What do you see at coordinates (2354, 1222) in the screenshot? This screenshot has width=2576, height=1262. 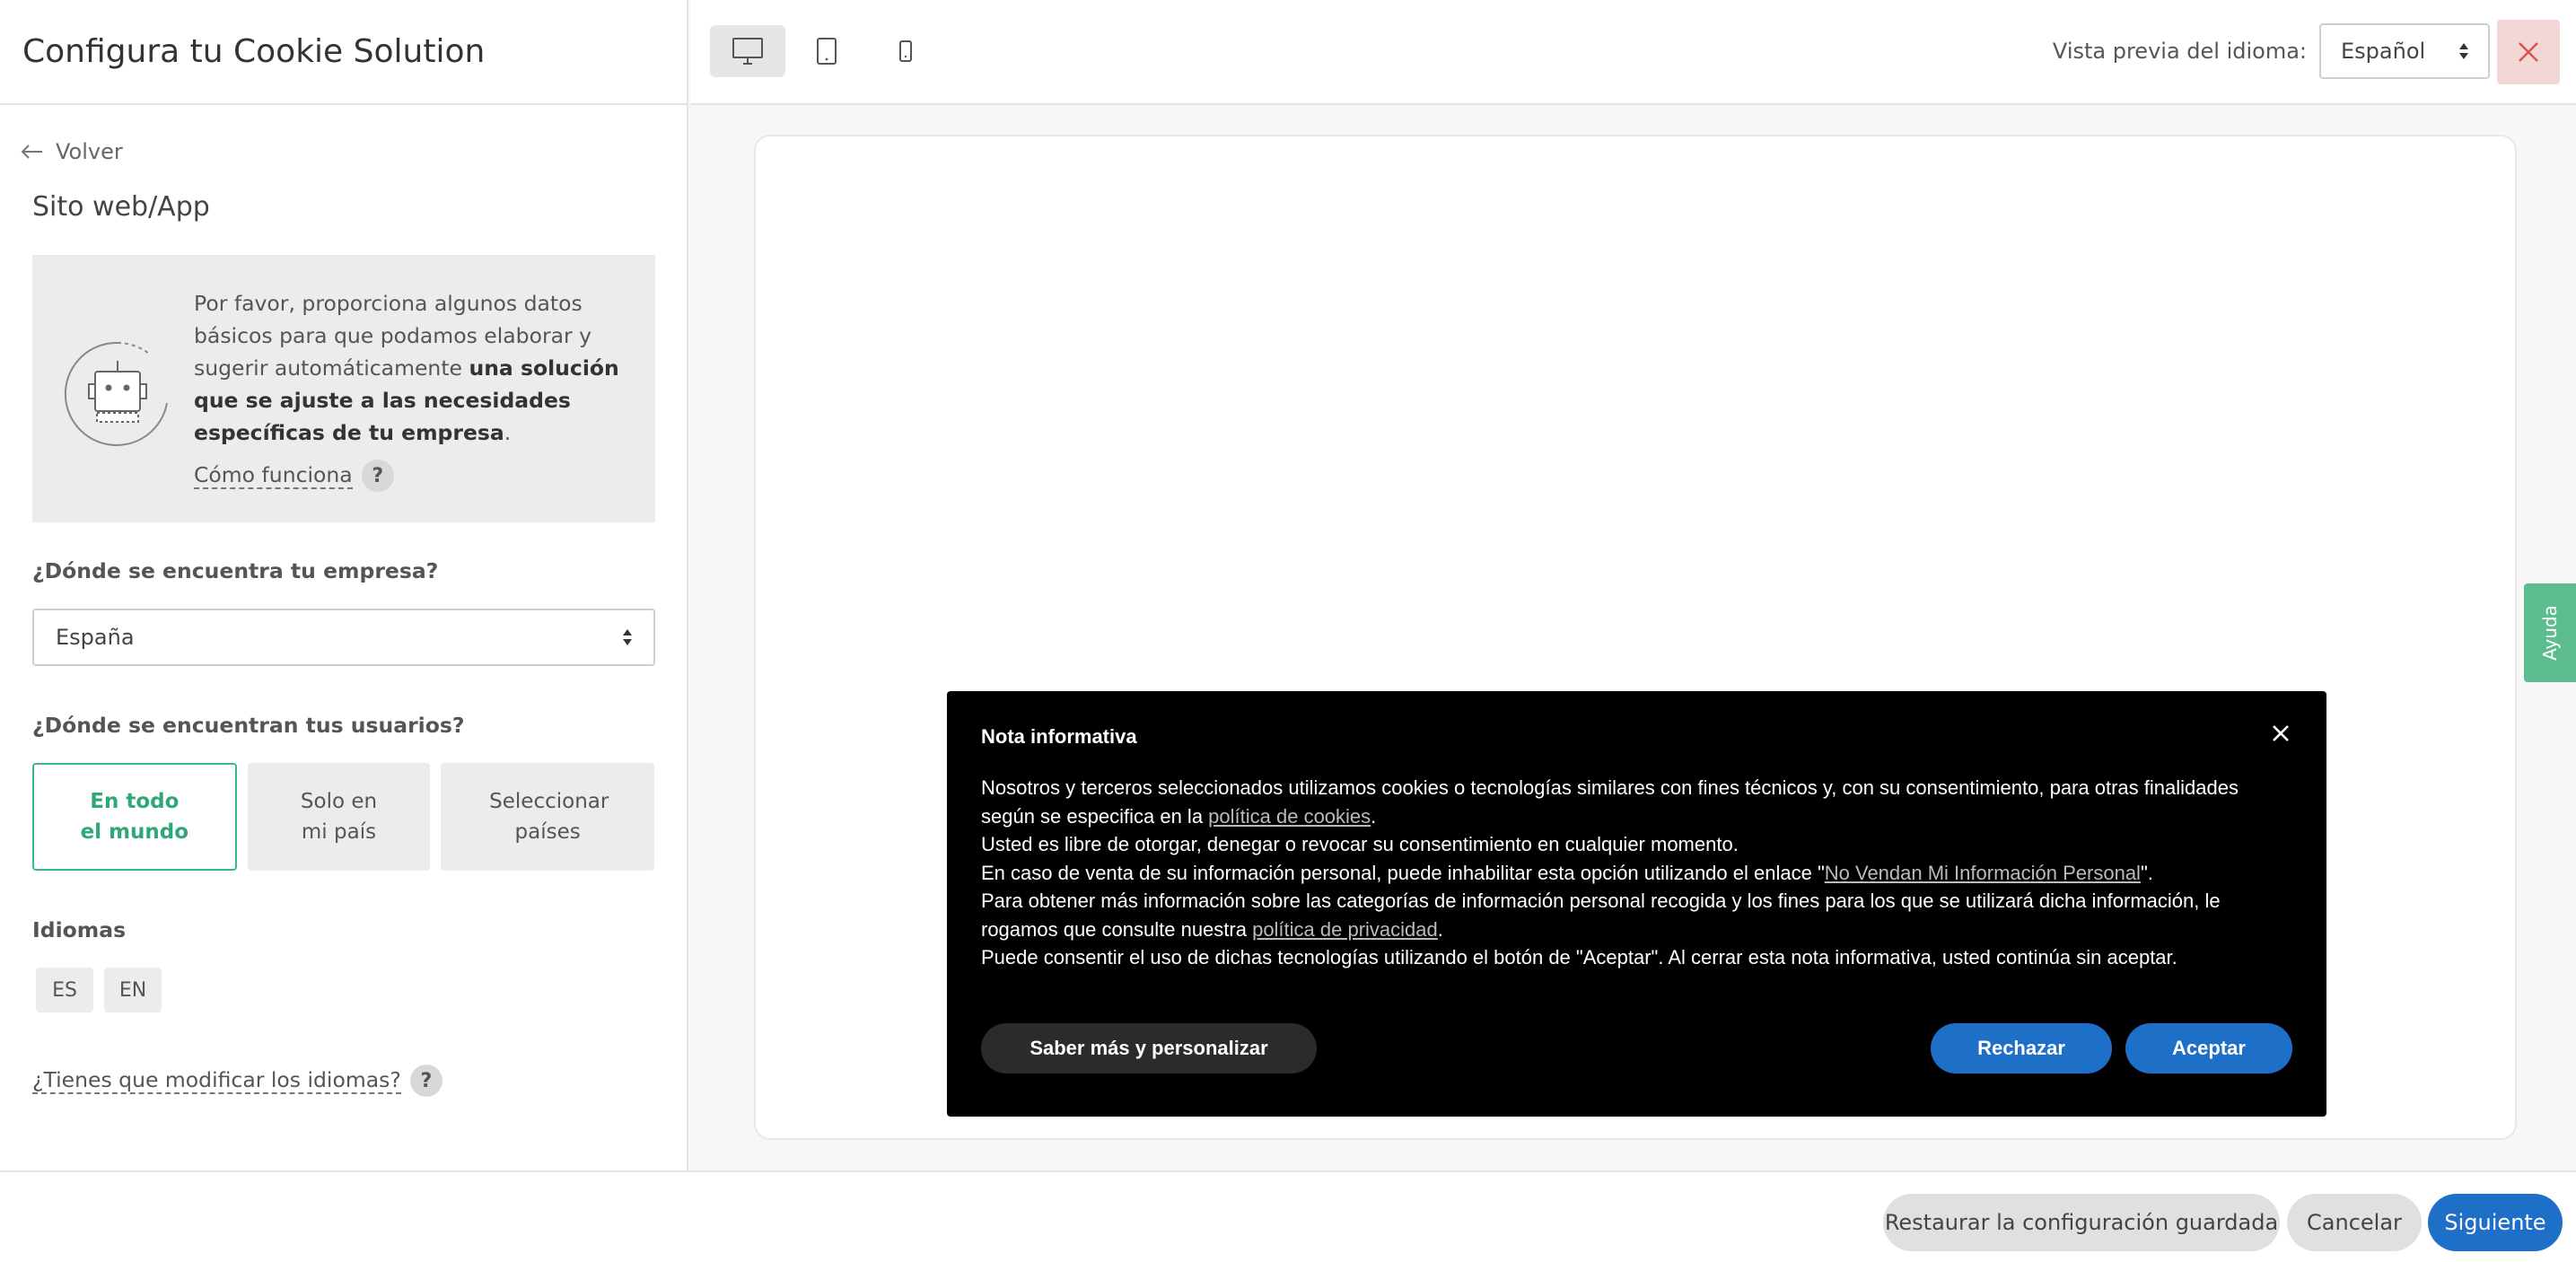 I see `cancel-button: Cancelar` at bounding box center [2354, 1222].